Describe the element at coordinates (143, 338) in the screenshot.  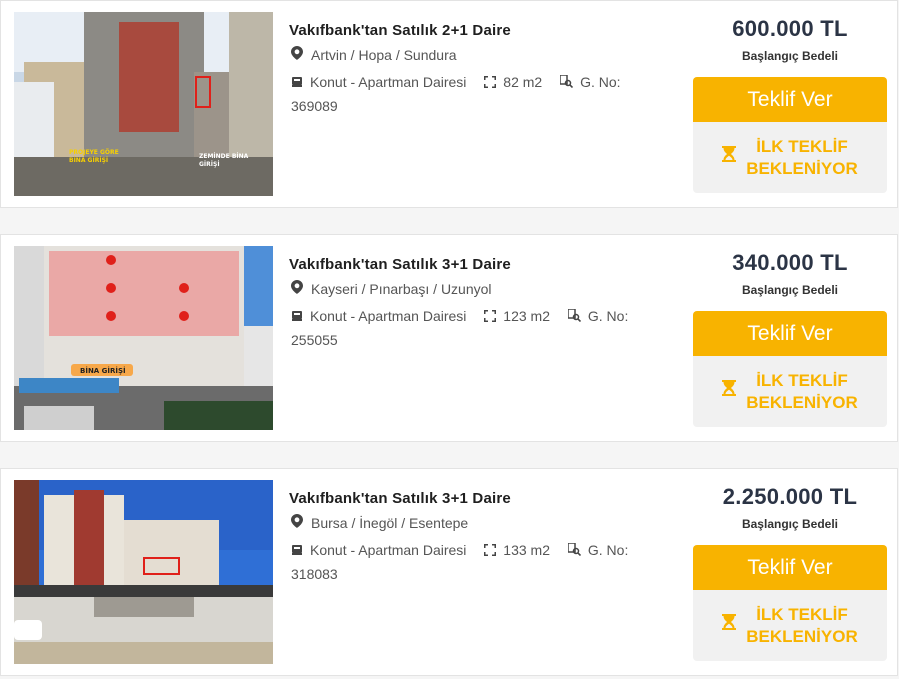
I see `listing-photo: BİNA GİRİŞİ` at that location.